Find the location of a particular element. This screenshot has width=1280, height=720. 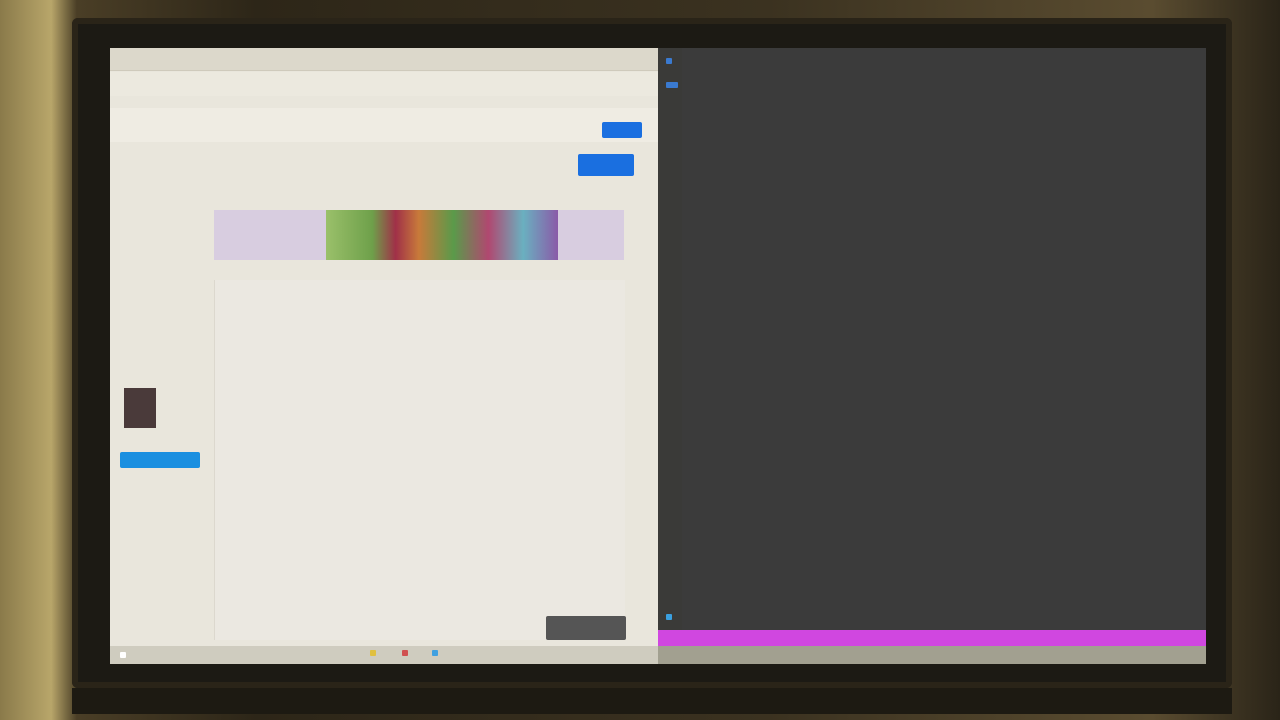

status-dot is located at coordinates (123, 655).